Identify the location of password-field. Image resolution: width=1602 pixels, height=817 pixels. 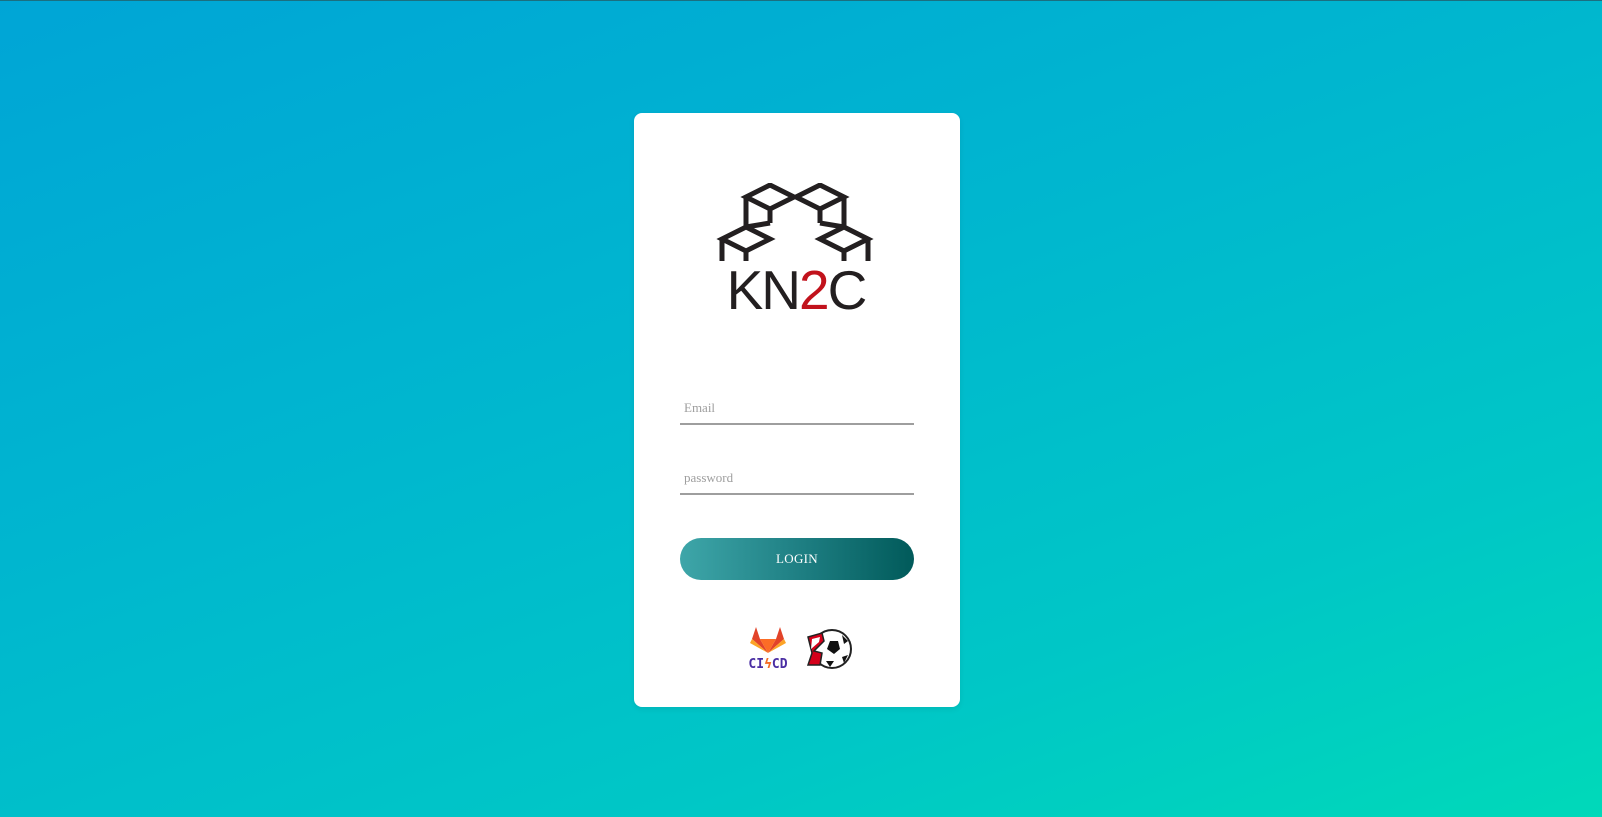
(797, 479).